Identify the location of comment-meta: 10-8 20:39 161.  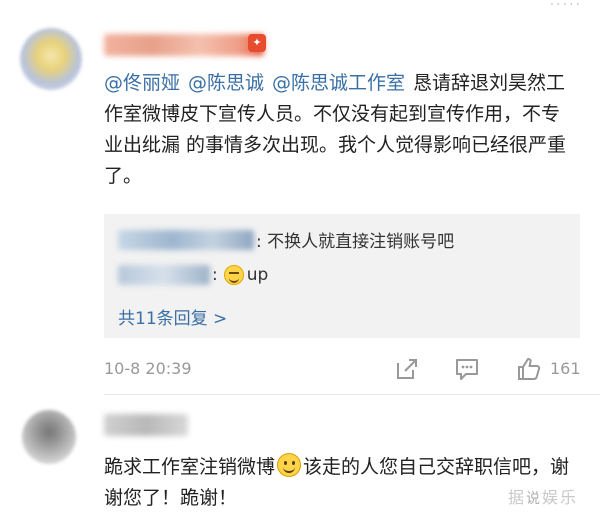
(342, 369).